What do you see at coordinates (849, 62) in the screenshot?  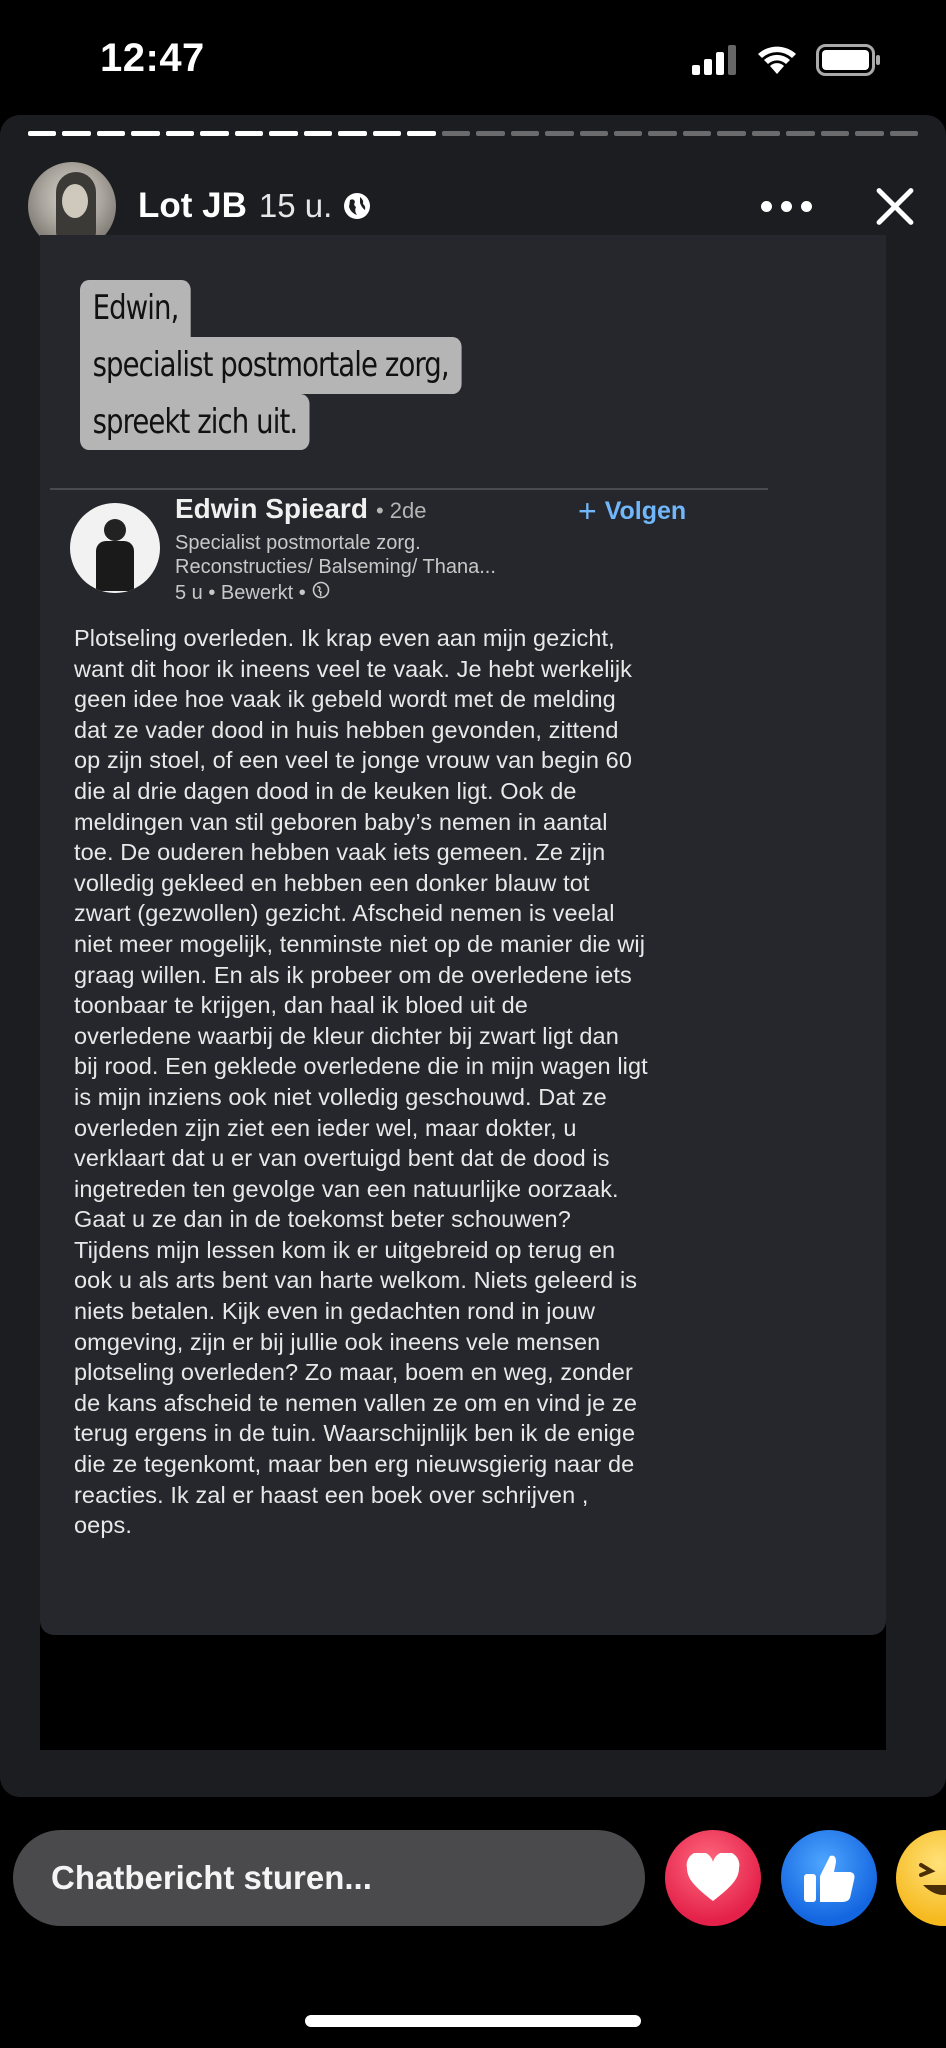 I see `battery-icon` at bounding box center [849, 62].